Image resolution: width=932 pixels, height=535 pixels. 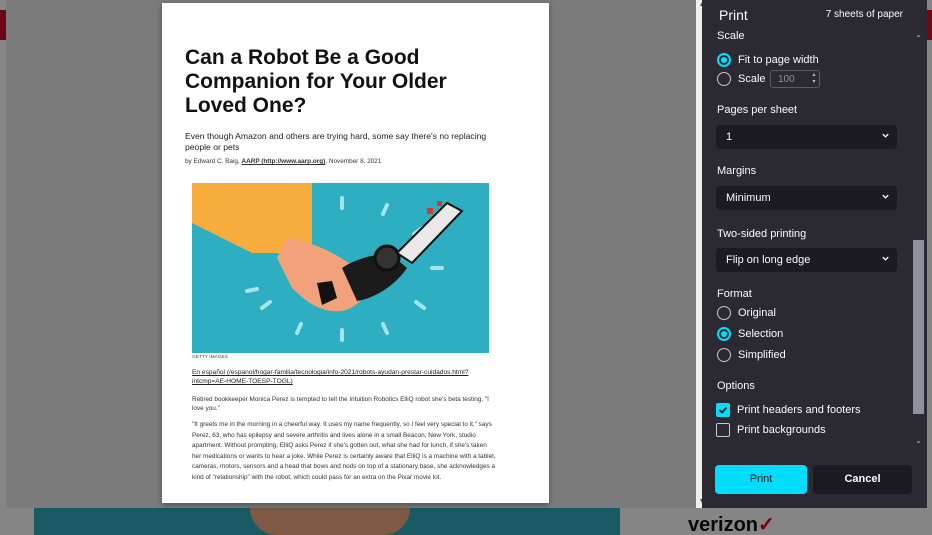 What do you see at coordinates (806, 260) in the screenshot?
I see `two-sided-select: Flip on long edge` at bounding box center [806, 260].